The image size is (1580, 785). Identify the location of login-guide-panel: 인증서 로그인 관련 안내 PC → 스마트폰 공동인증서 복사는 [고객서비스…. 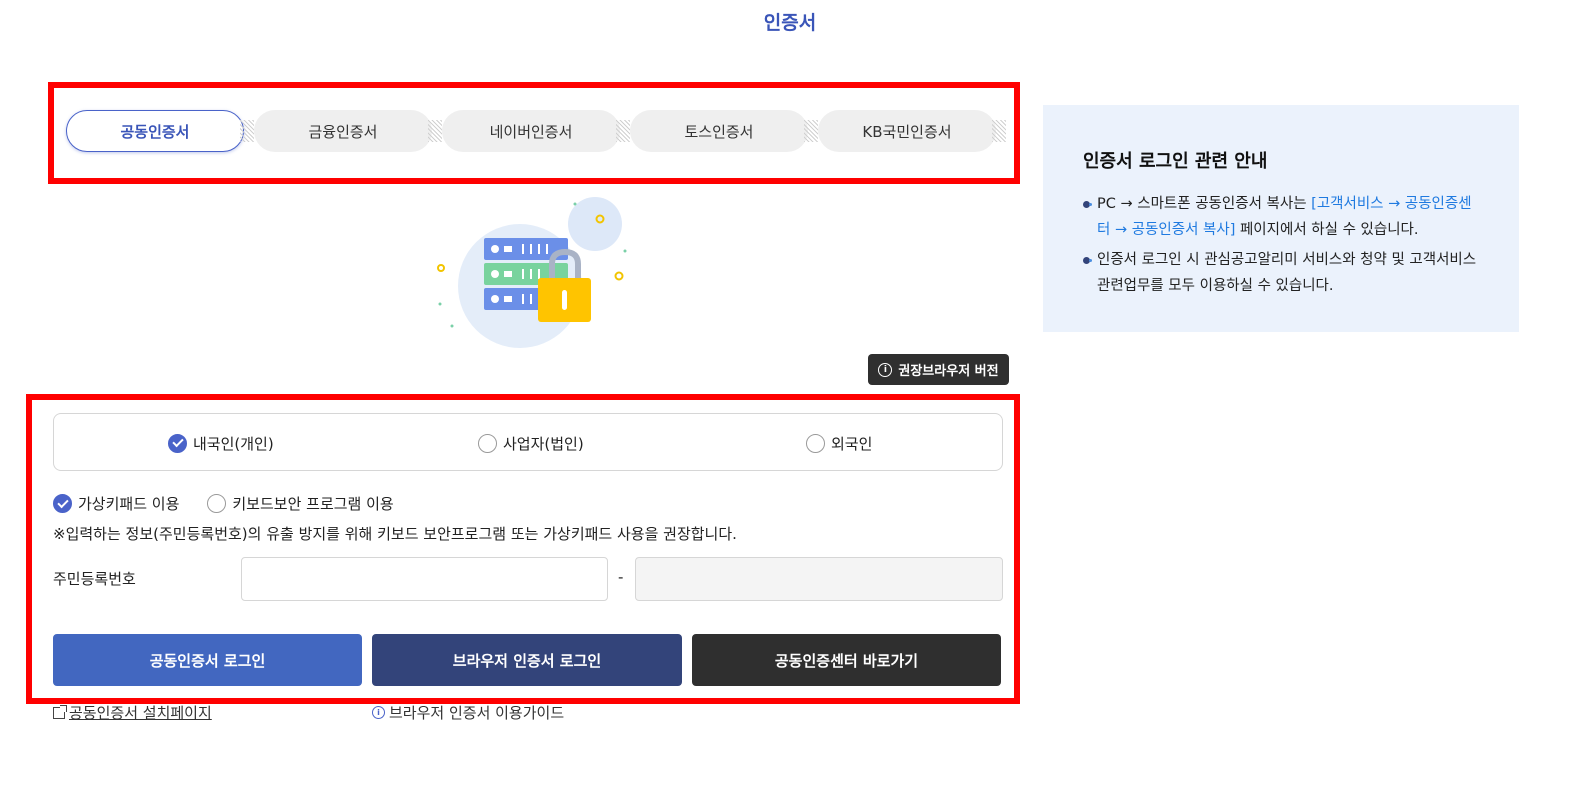
(1281, 218).